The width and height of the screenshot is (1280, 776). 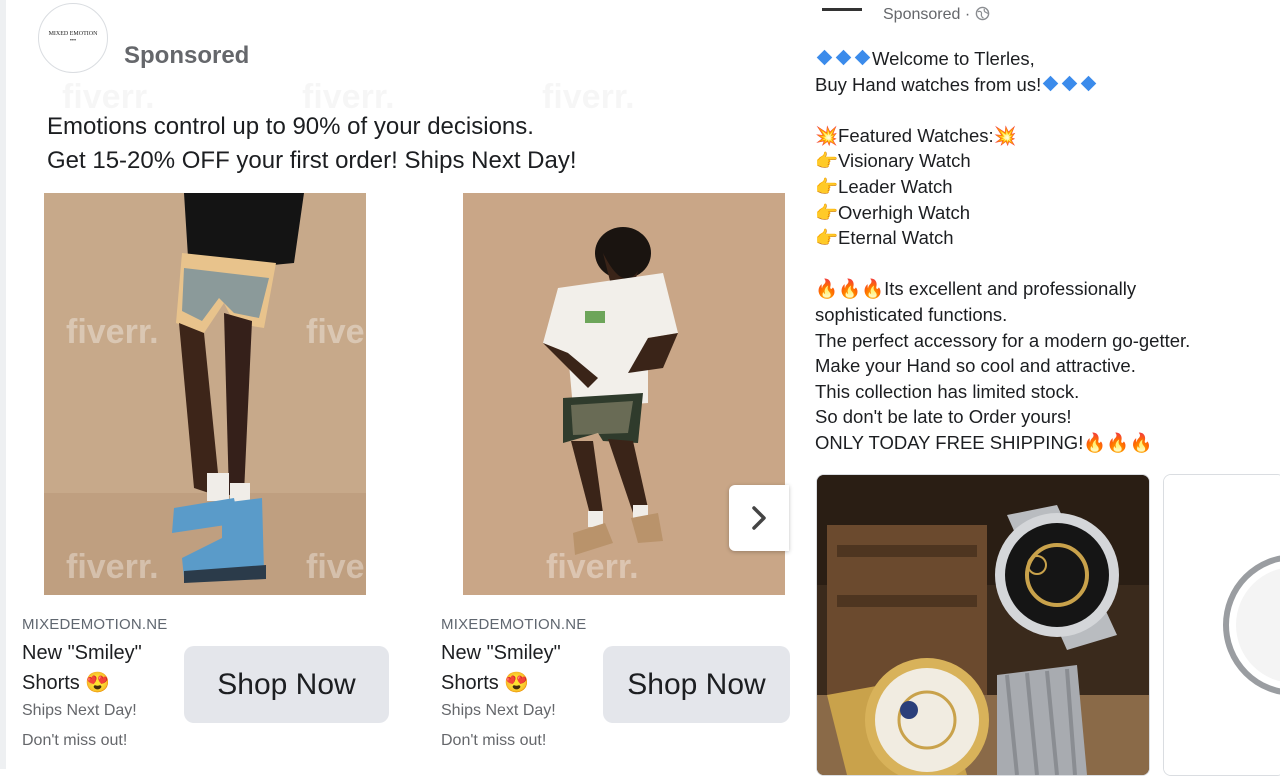 What do you see at coordinates (842, 5) in the screenshot?
I see `advertiser-logo` at bounding box center [842, 5].